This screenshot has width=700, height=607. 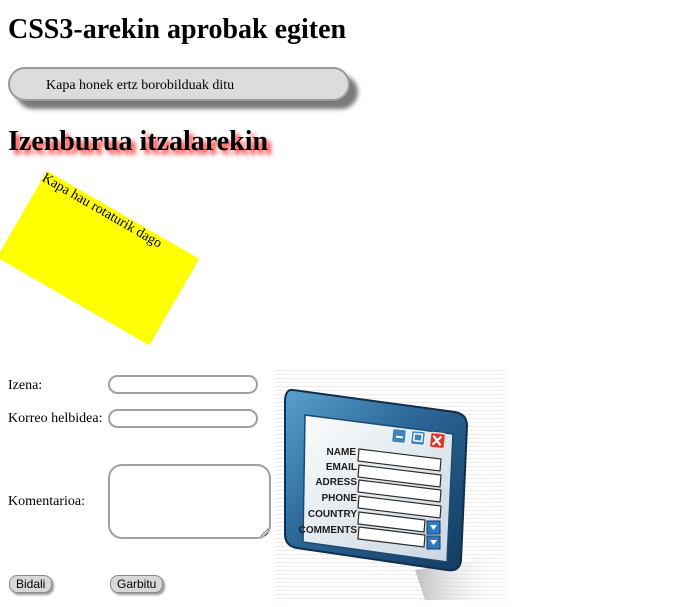 I want to click on submit-button: Bidali, so click(x=30, y=584).